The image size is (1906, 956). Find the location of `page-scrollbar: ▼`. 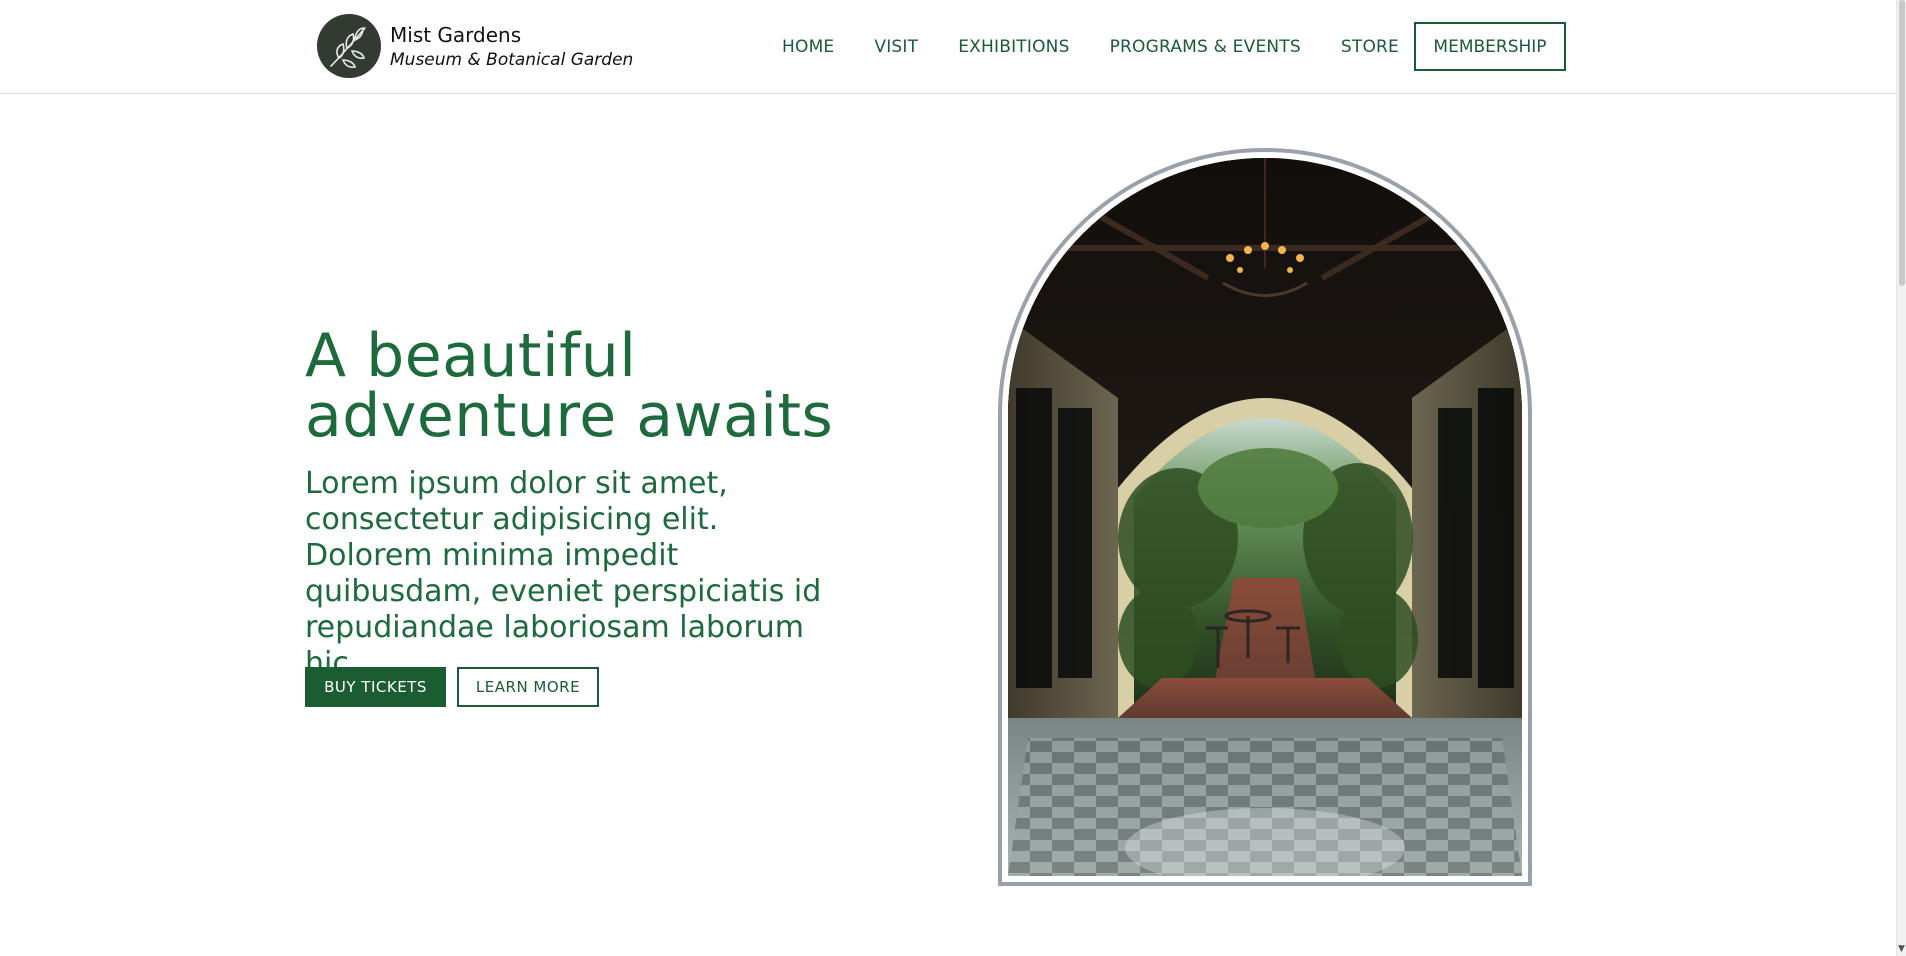

page-scrollbar: ▼ is located at coordinates (1901, 478).